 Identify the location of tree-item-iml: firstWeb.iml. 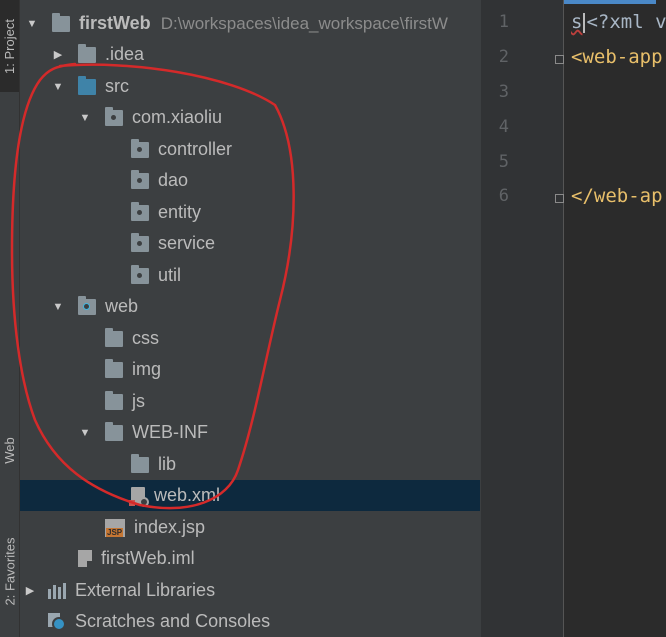
(250, 558).